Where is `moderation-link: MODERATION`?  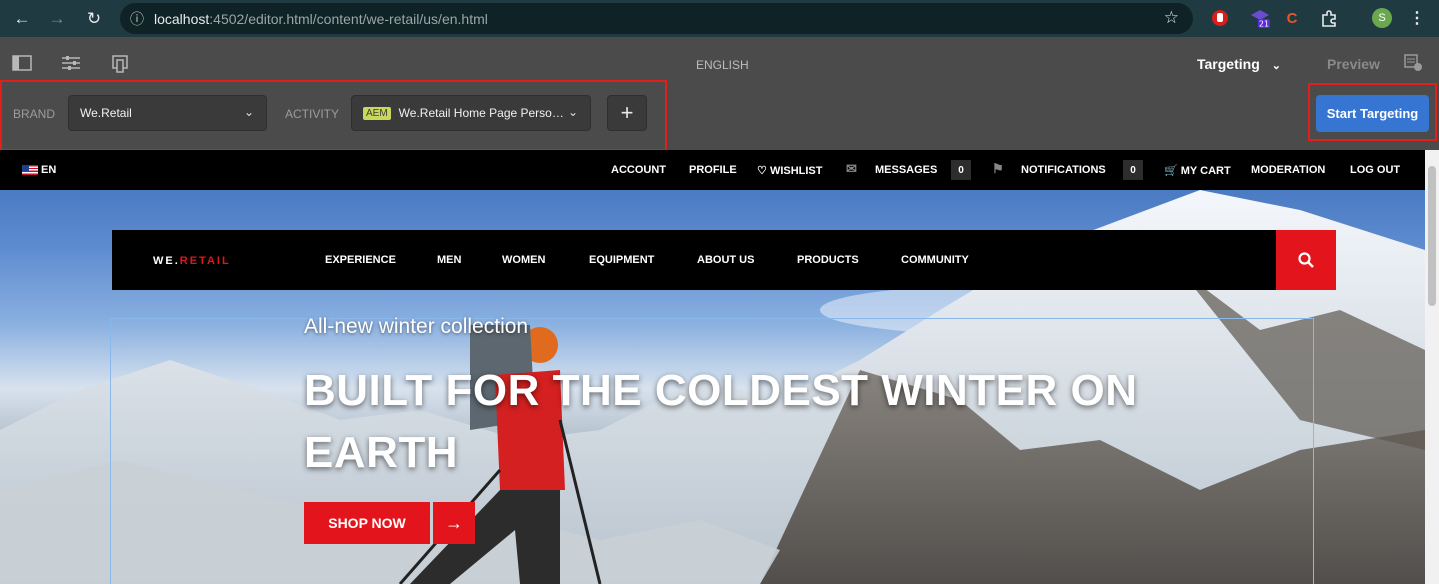 moderation-link: MODERATION is located at coordinates (1288, 170).